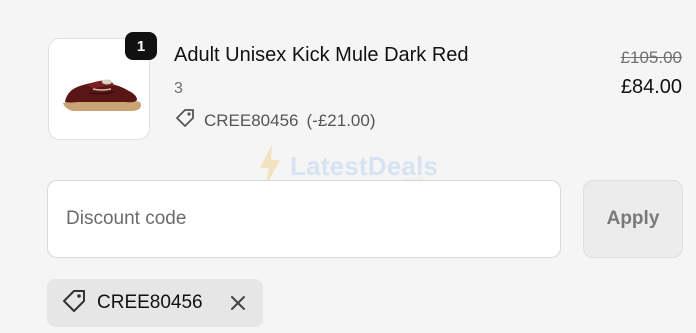 Image resolution: width=696 pixels, height=333 pixels. Describe the element at coordinates (251, 120) in the screenshot. I see `discount-code-text: CREE80456` at that location.